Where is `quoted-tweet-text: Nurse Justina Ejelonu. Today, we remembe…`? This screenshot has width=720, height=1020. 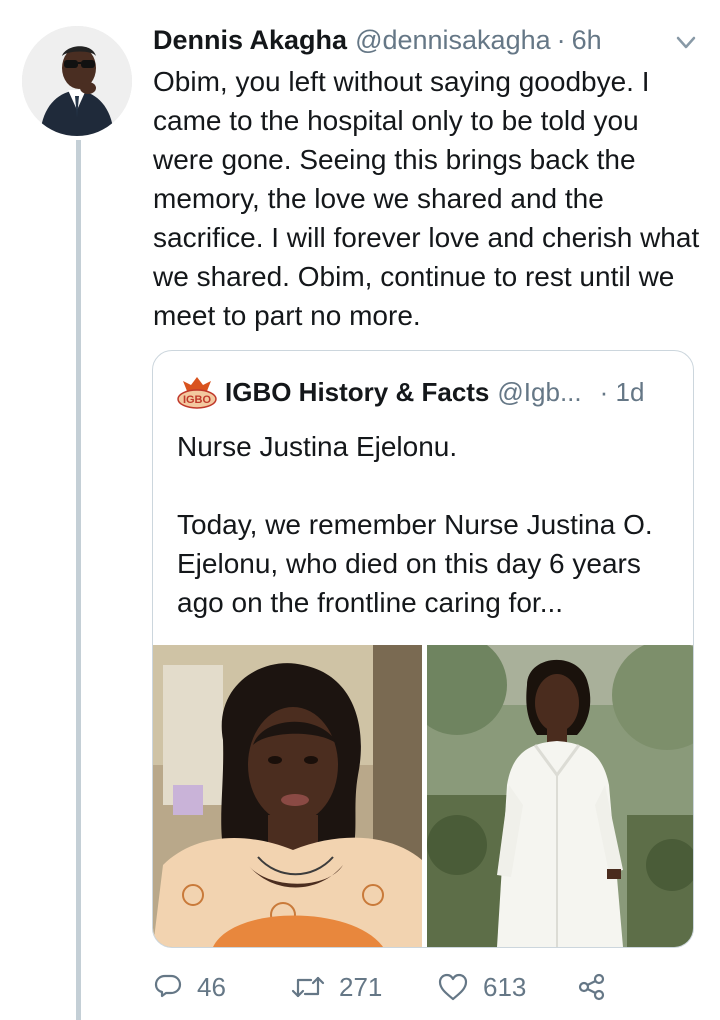 quoted-tweet-text: Nurse Justina Ejelonu. Today, we remembe… is located at coordinates (415, 524).